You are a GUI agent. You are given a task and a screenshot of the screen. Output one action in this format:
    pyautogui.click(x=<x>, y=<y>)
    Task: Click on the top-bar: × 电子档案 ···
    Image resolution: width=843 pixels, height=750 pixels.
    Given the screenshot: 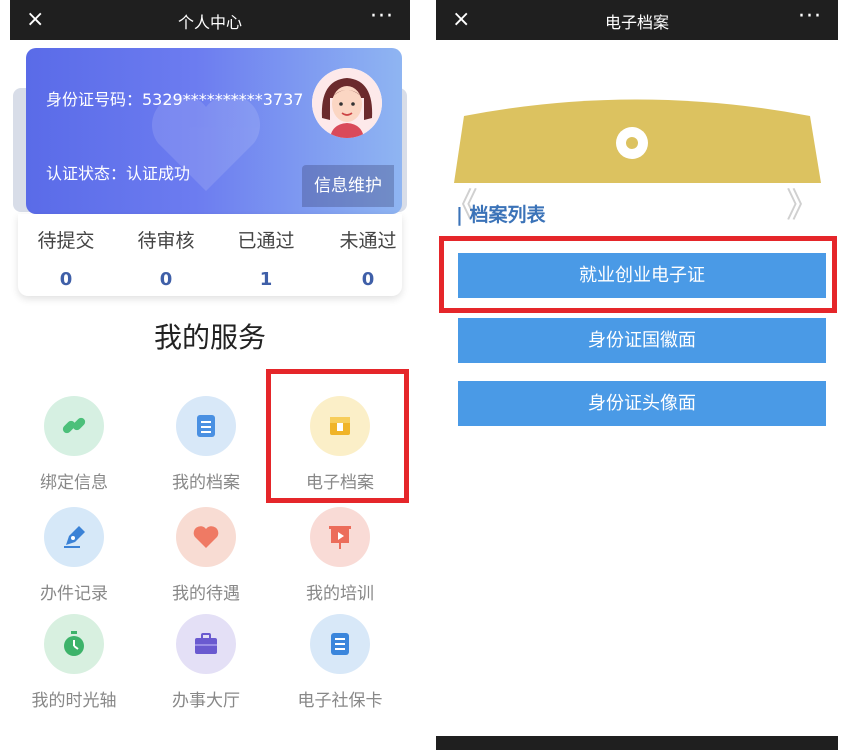 What is the action you would take?
    pyautogui.click(x=637, y=20)
    